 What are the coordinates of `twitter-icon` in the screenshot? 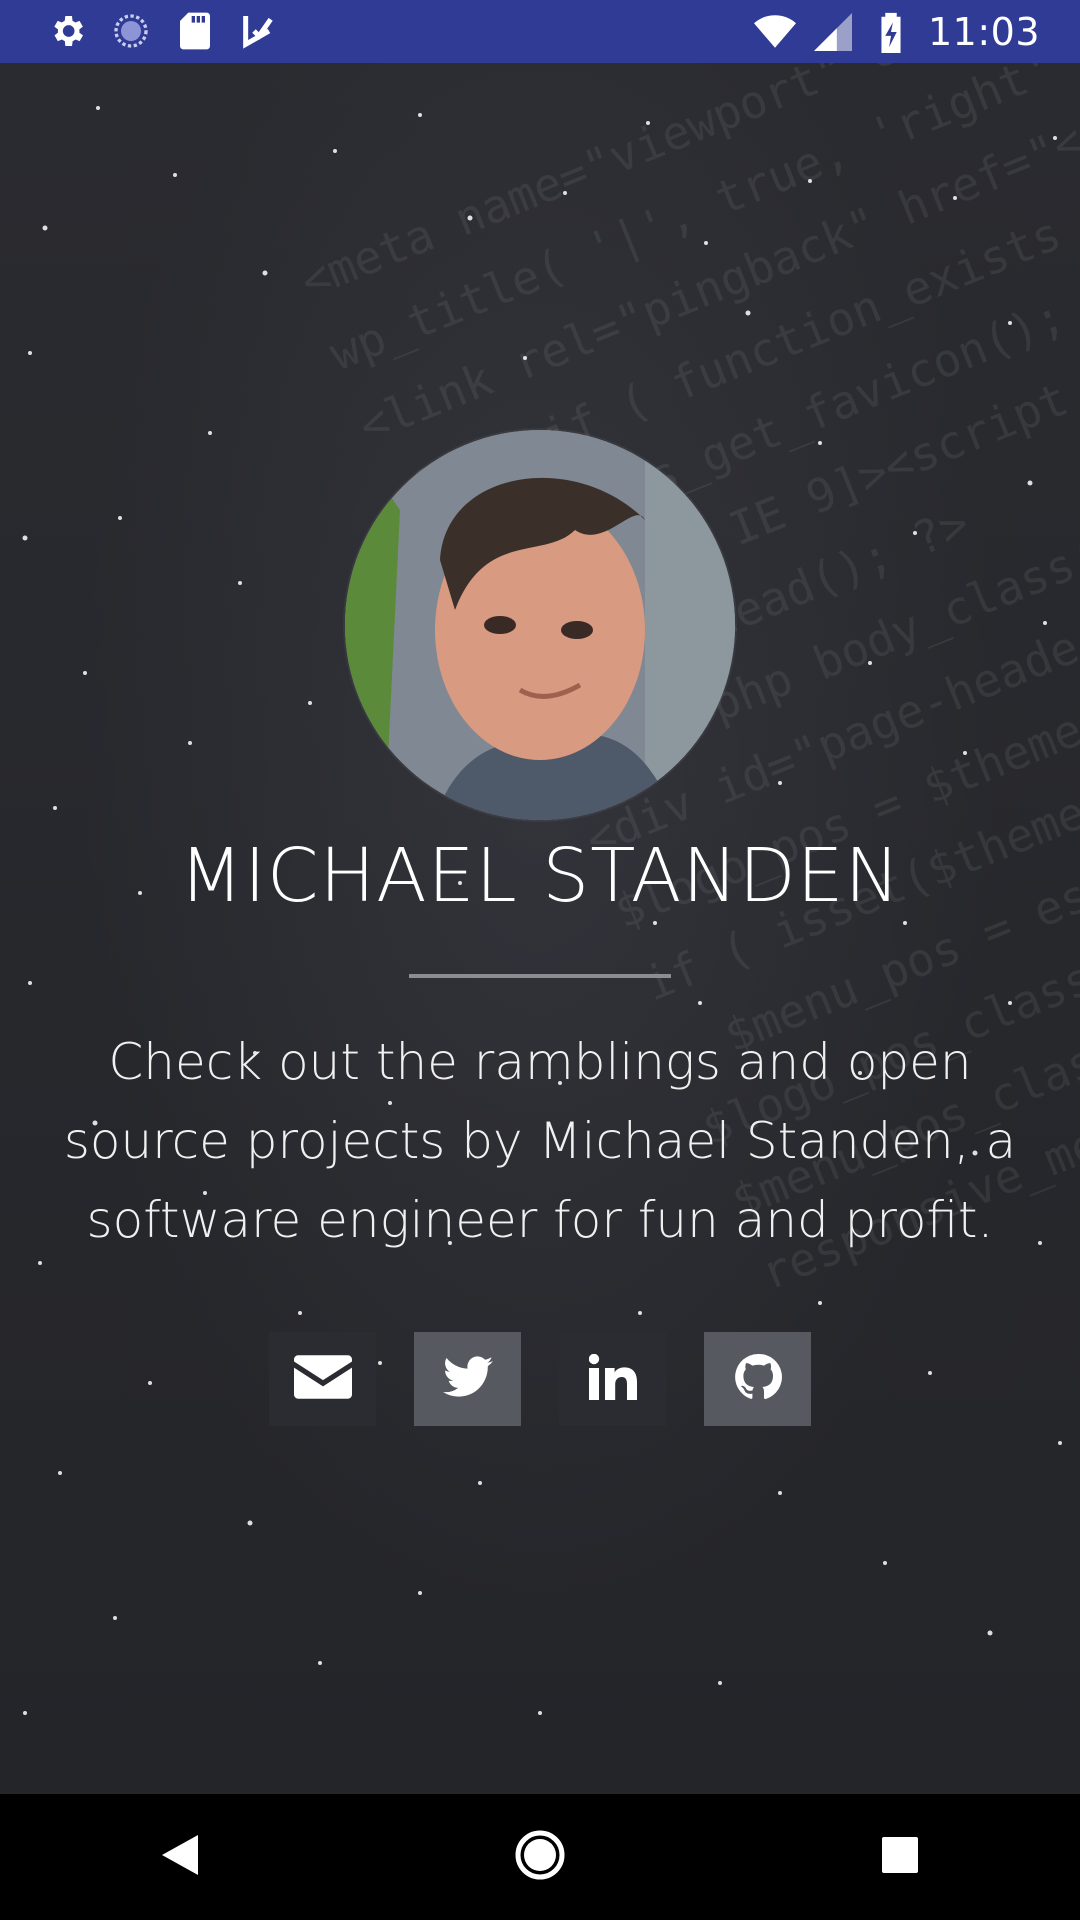 It's located at (467, 1379).